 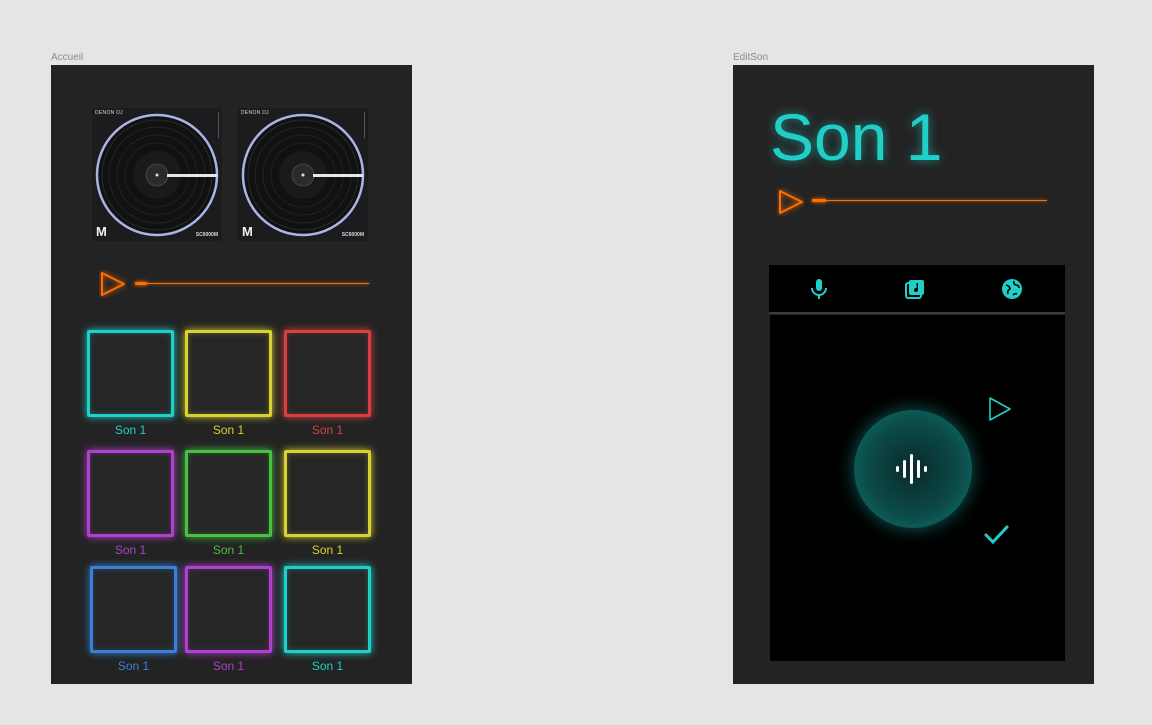 I want to click on globe-icon, so click(x=1012, y=289).